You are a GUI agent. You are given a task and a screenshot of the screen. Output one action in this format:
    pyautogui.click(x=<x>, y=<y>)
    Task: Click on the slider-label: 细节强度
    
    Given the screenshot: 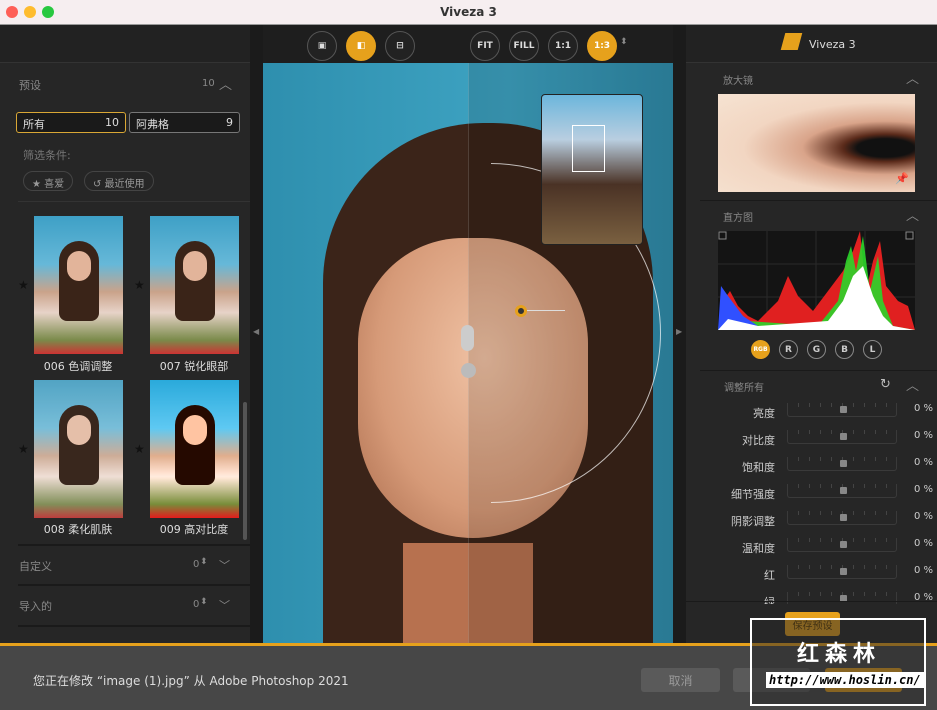 What is the action you would take?
    pyautogui.click(x=753, y=494)
    